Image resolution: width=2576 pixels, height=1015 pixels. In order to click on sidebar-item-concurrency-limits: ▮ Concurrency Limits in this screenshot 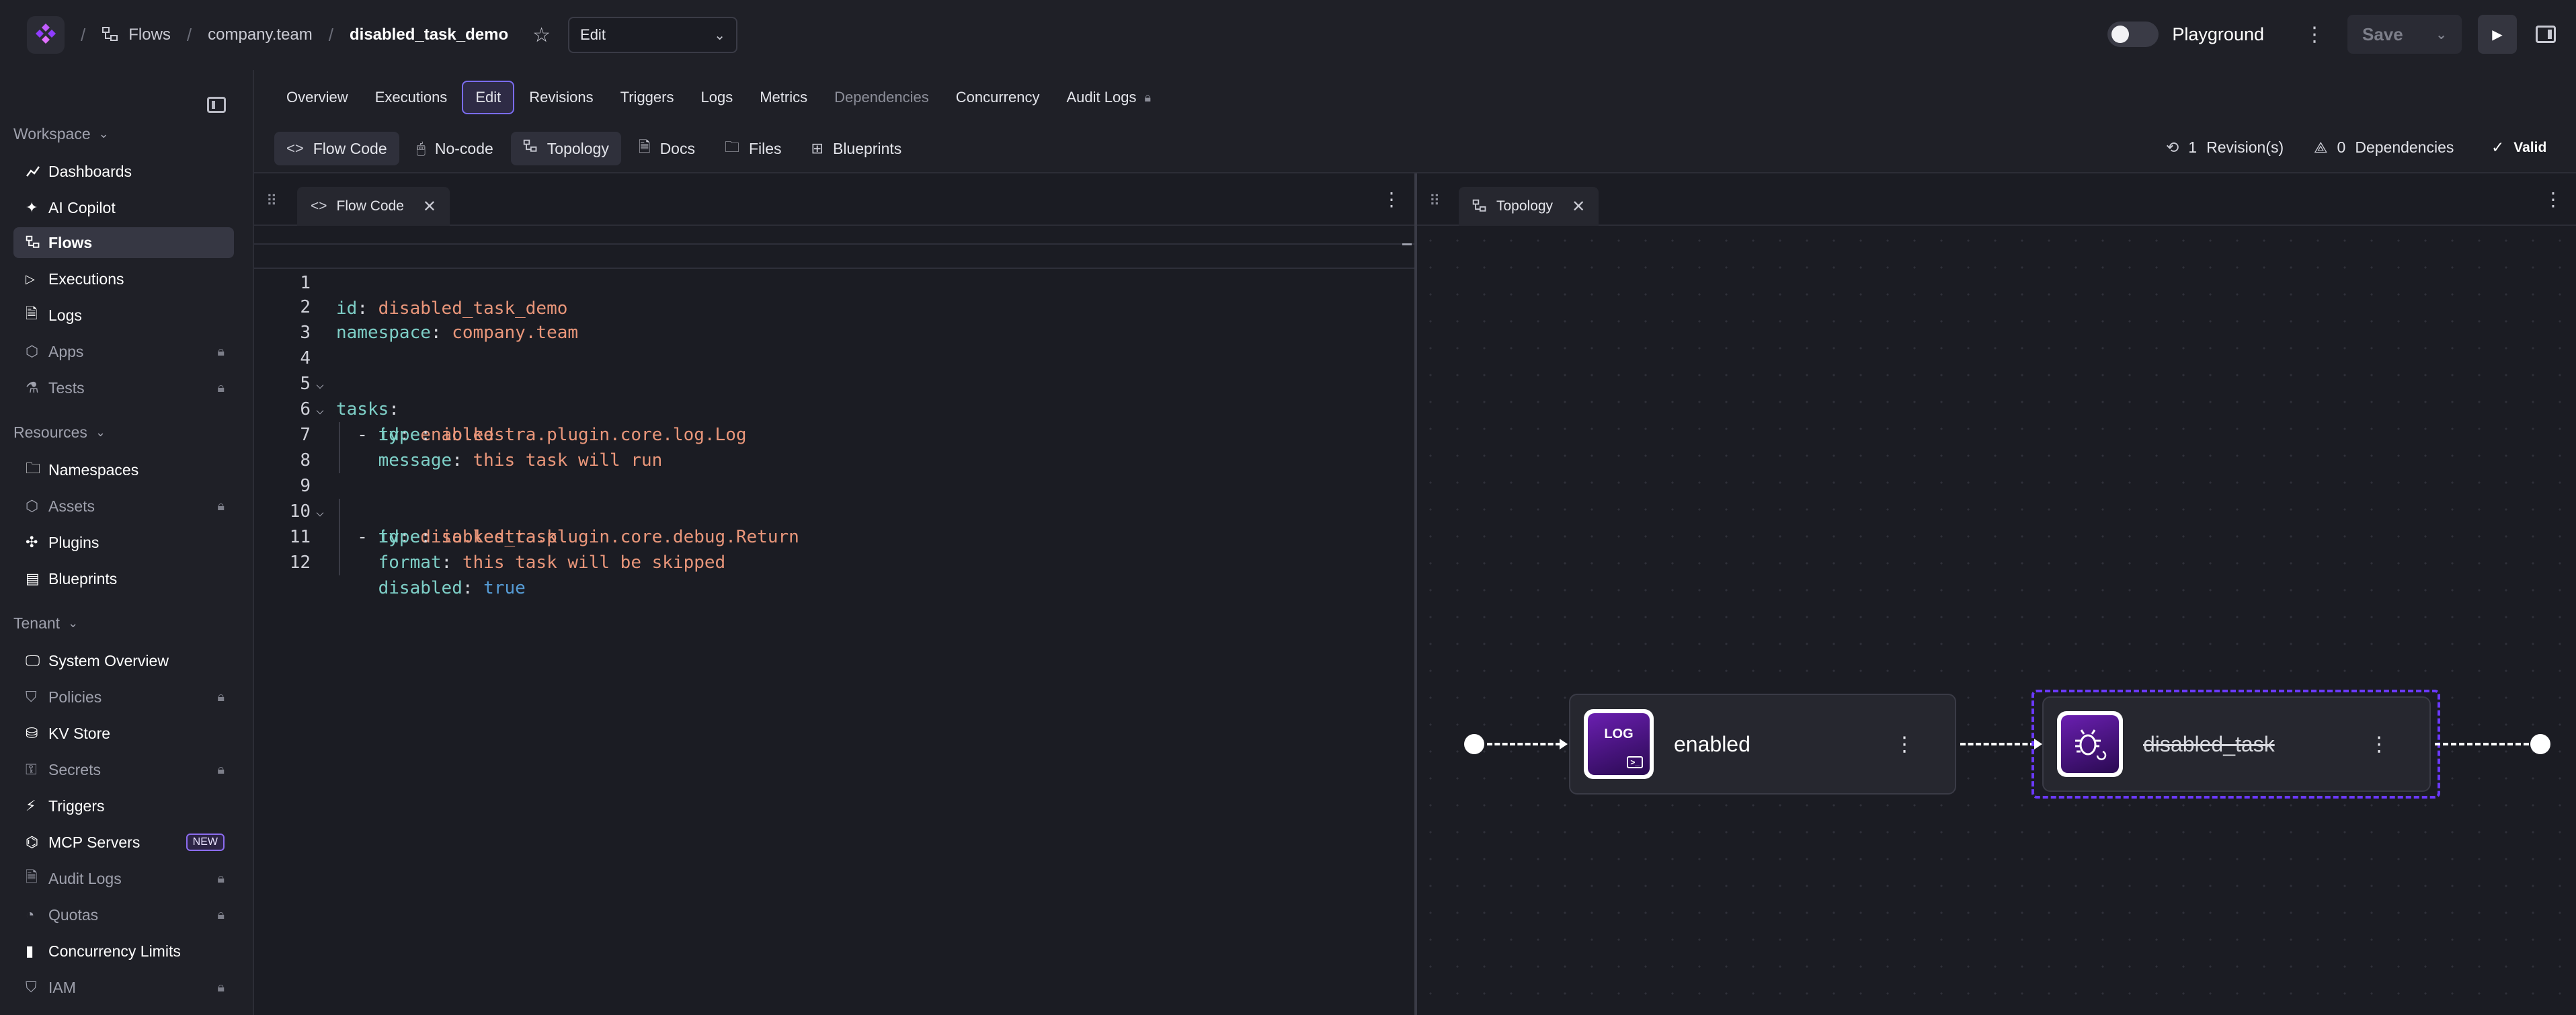, I will do `click(123, 951)`.